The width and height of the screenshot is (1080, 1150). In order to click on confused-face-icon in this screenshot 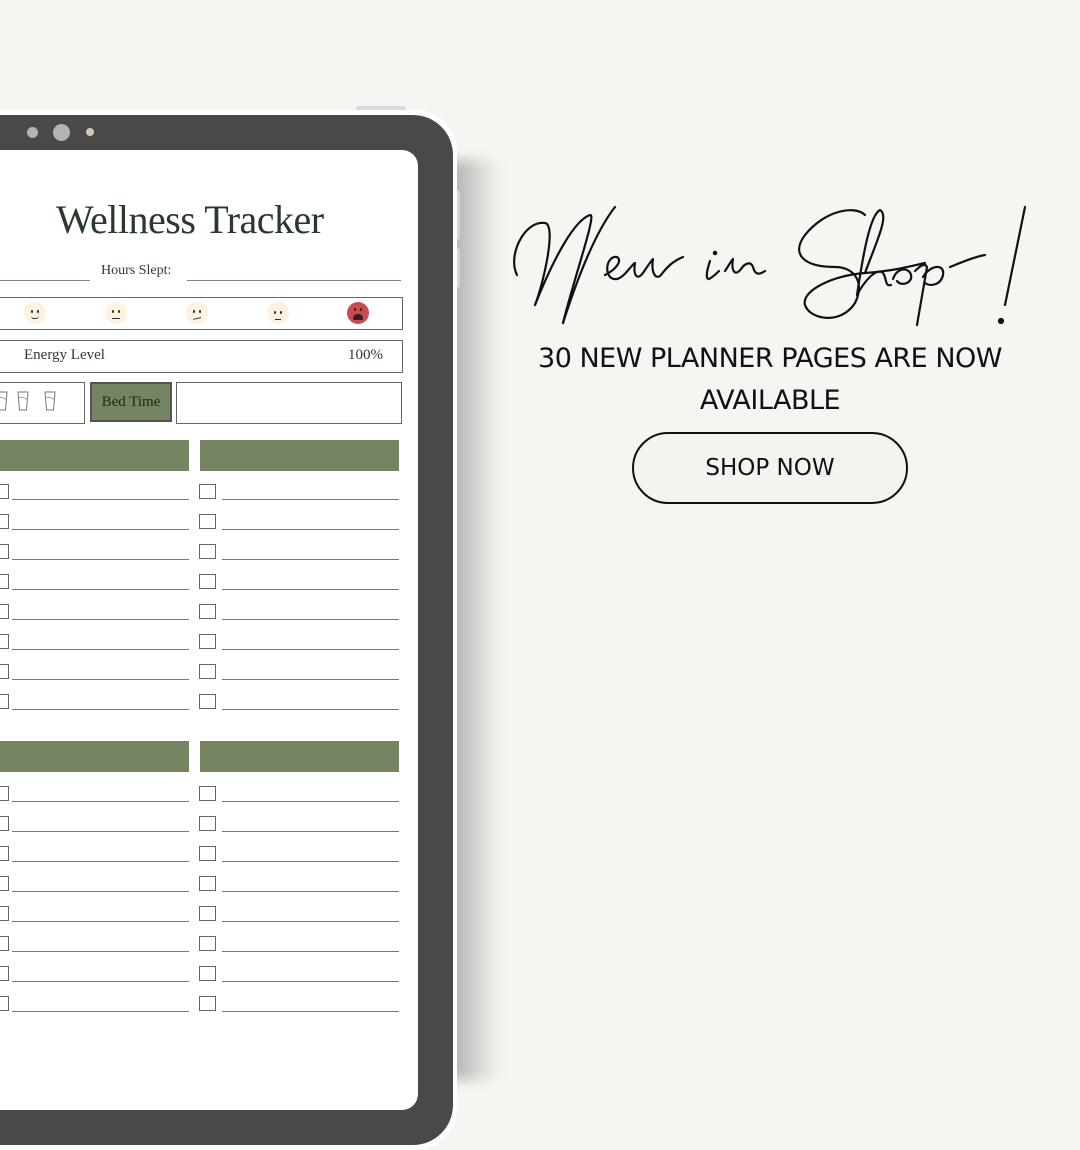, I will do `click(197, 313)`.